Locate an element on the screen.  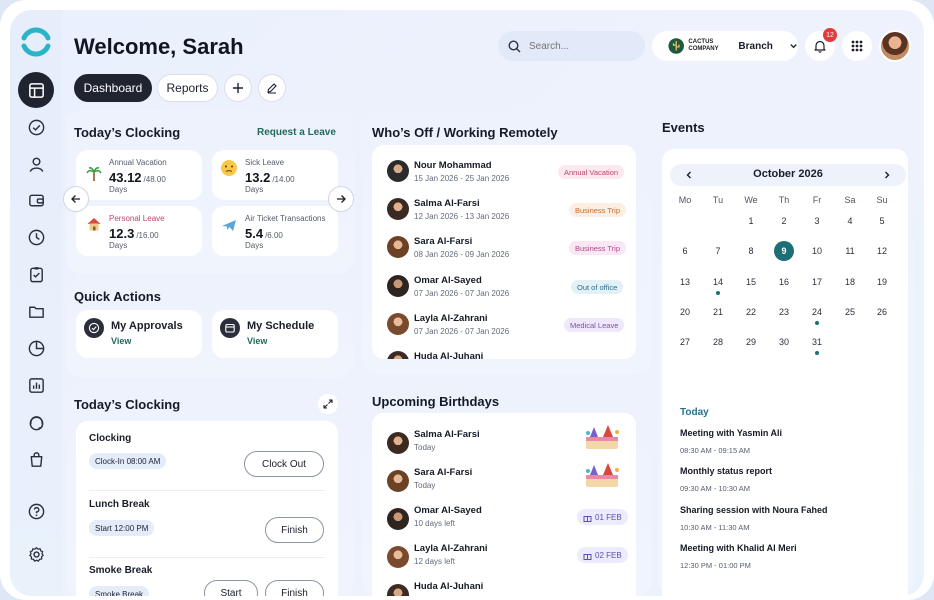
clock-icon is located at coordinates (36, 237).